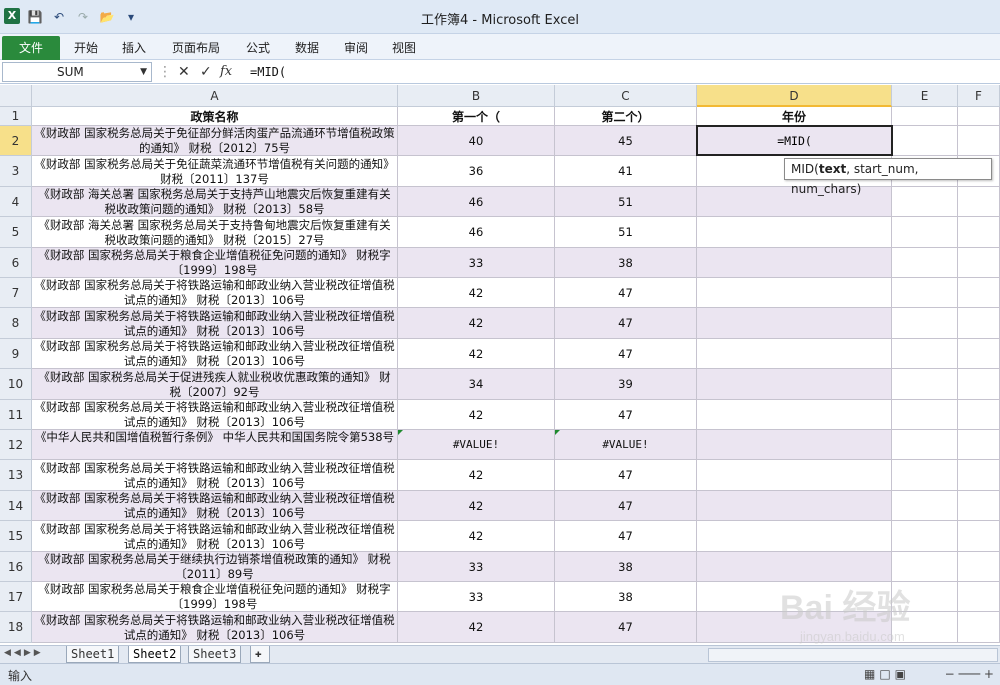 The width and height of the screenshot is (1000, 685). Describe the element at coordinates (258, 47) in the screenshot. I see `tab-formulas: 公式` at that location.